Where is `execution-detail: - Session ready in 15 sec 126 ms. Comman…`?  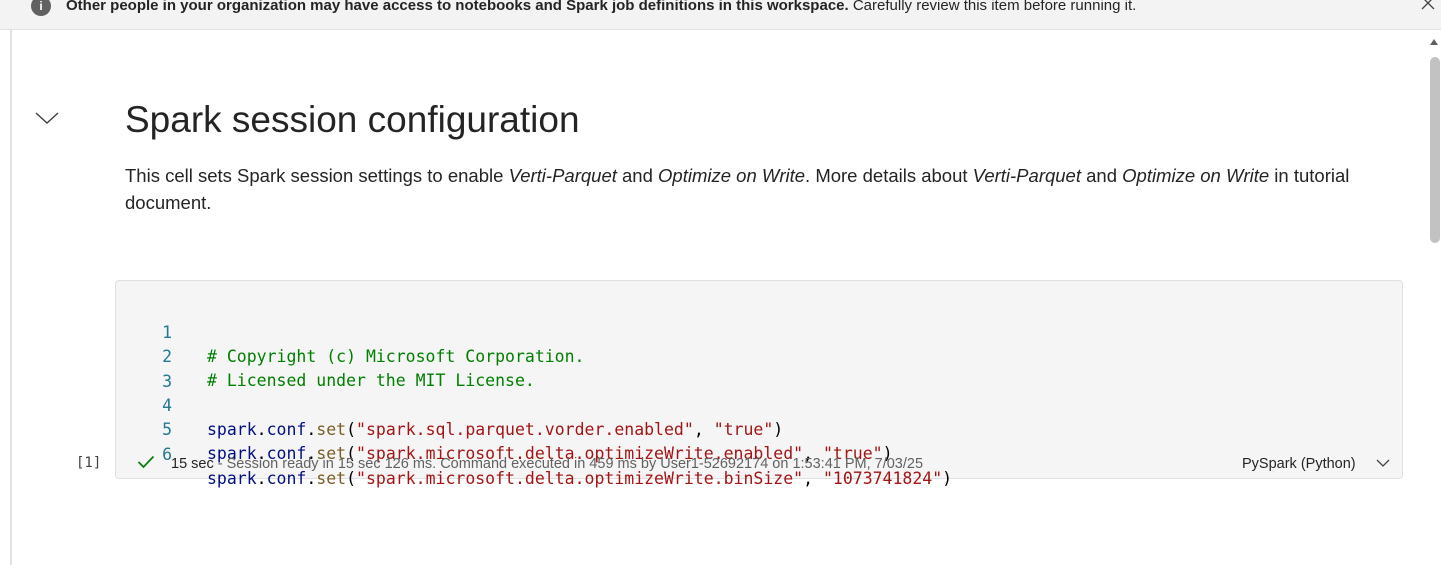 execution-detail: - Session ready in 15 sec 126 ms. Comman… is located at coordinates (568, 464).